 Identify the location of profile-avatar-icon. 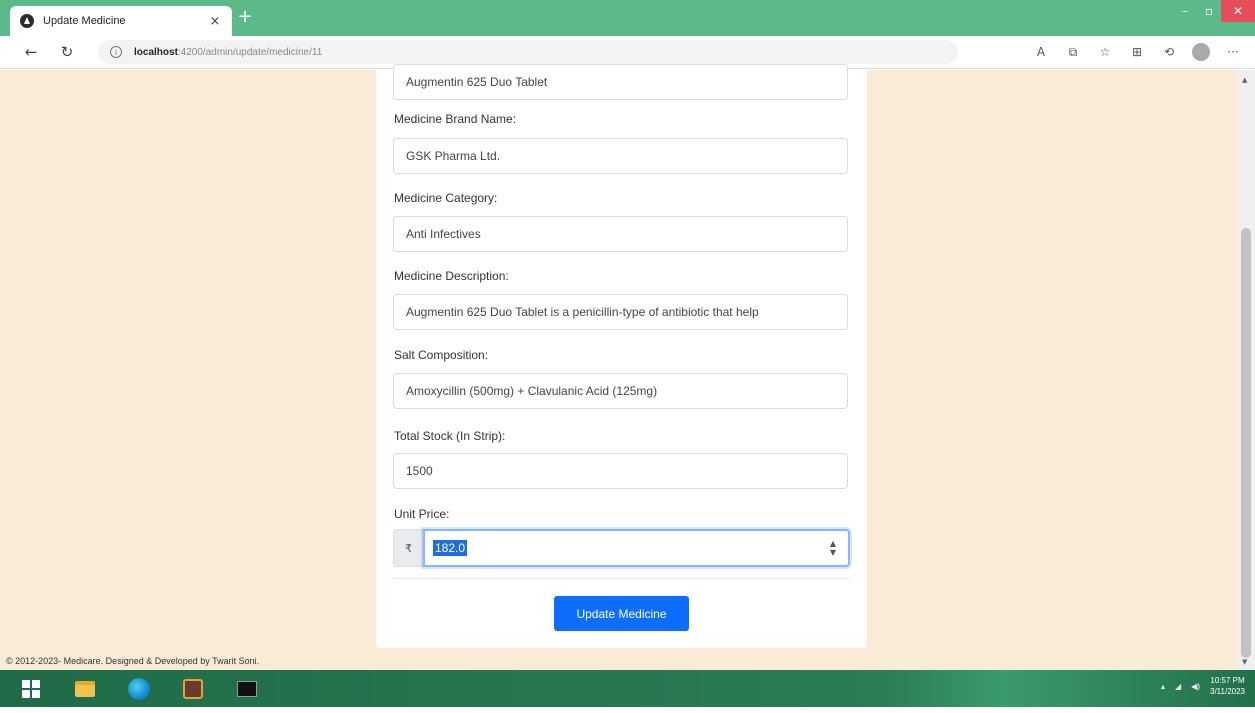
(1201, 52).